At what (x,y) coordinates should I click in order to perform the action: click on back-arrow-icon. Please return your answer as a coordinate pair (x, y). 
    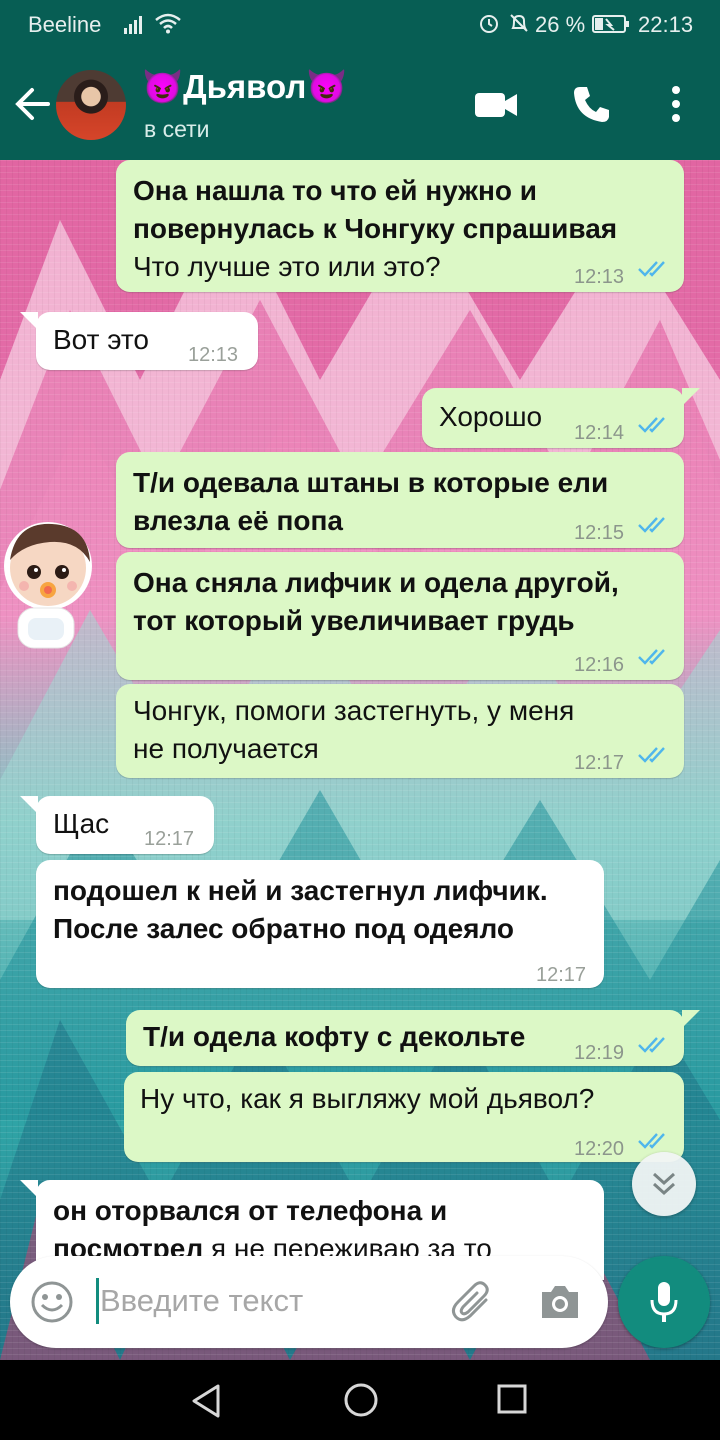
    Looking at the image, I should click on (32, 104).